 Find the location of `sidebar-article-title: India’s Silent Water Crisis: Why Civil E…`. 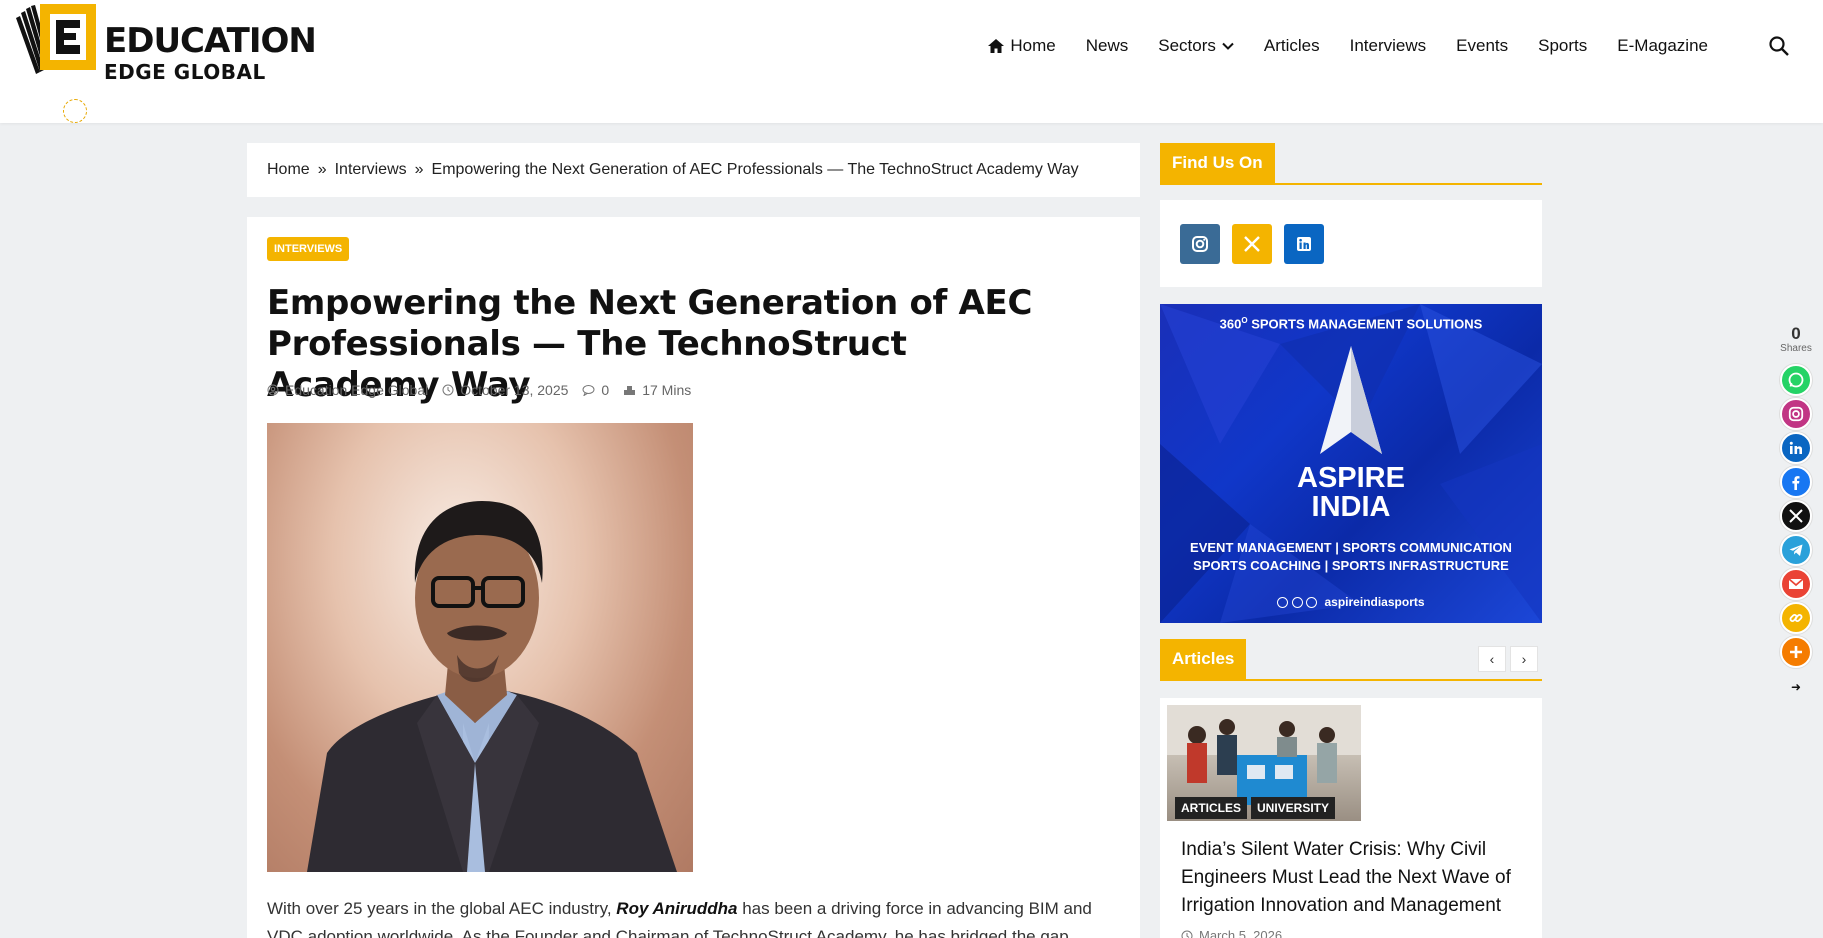

sidebar-article-title: India’s Silent Water Crisis: Why Civil E… is located at coordinates (1351, 878).